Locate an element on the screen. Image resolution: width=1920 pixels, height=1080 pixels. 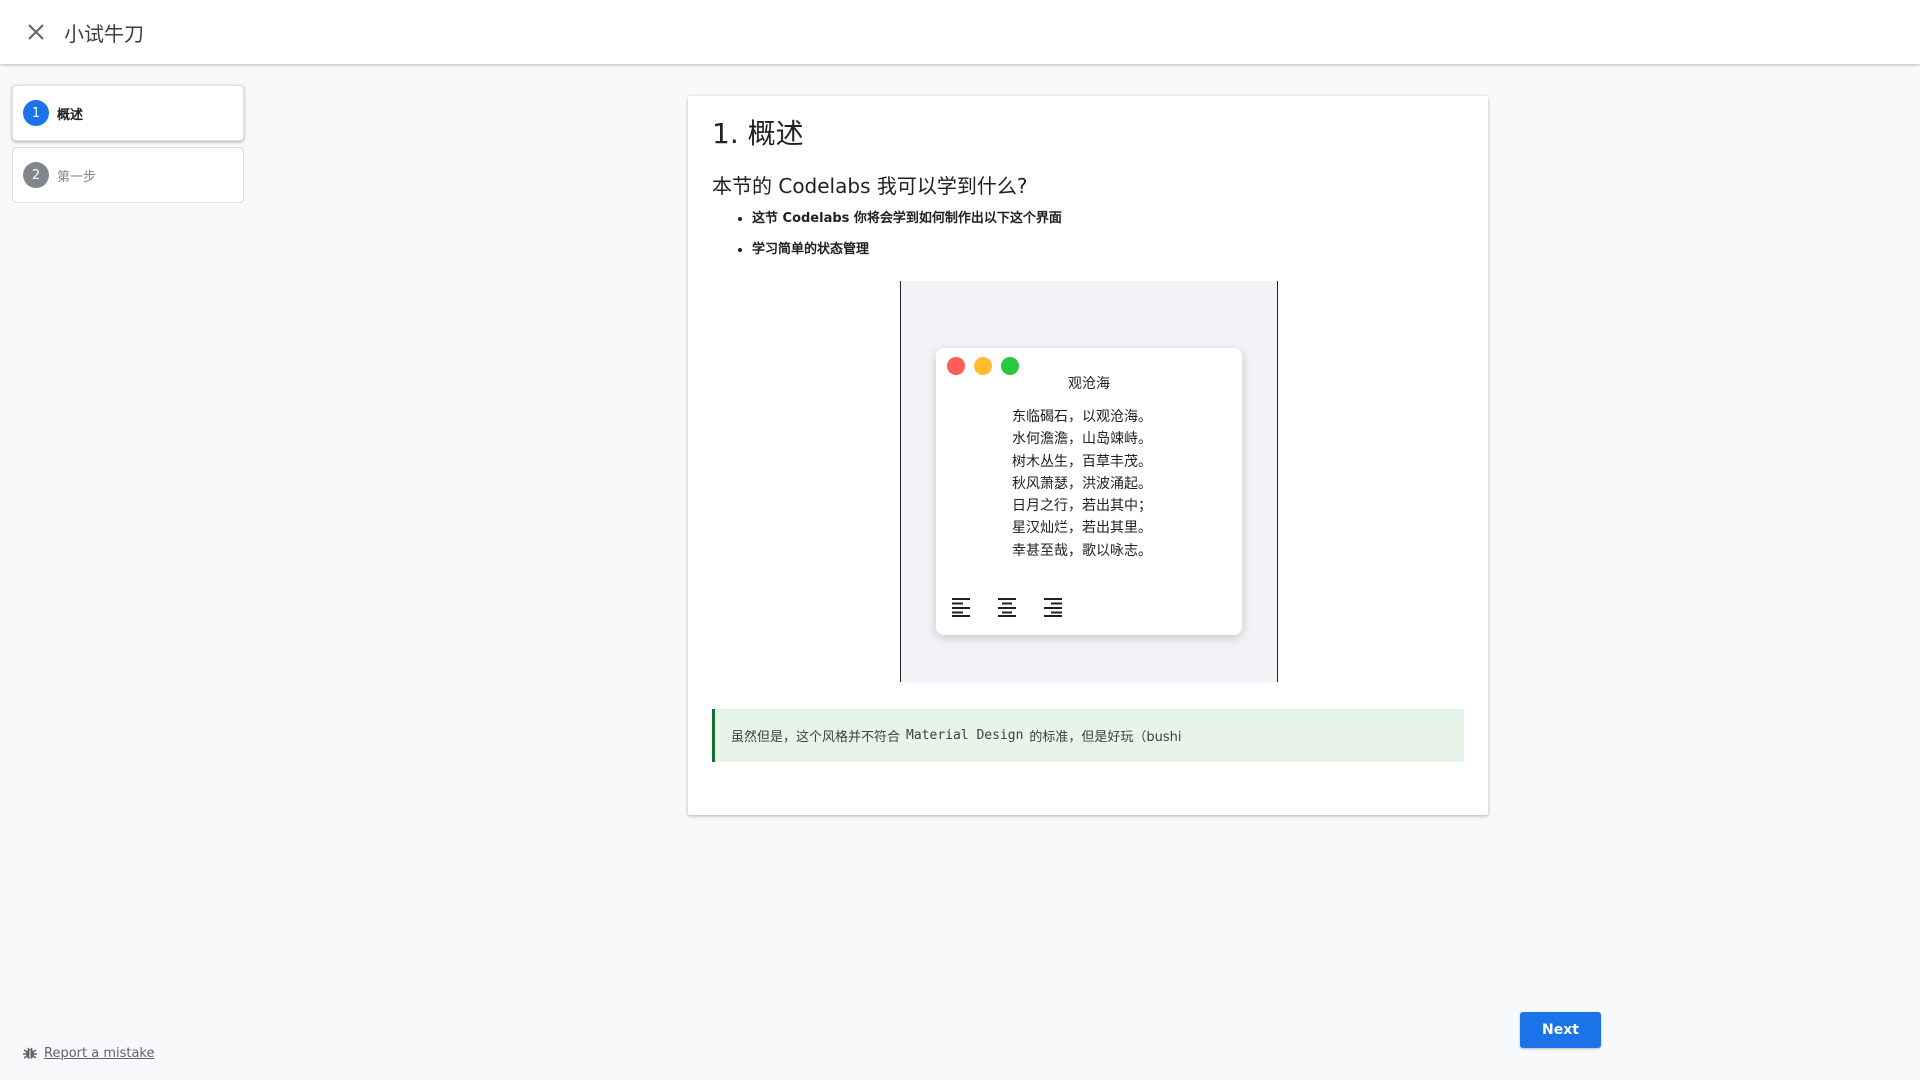
callout-code: Material Design is located at coordinates (965, 735).